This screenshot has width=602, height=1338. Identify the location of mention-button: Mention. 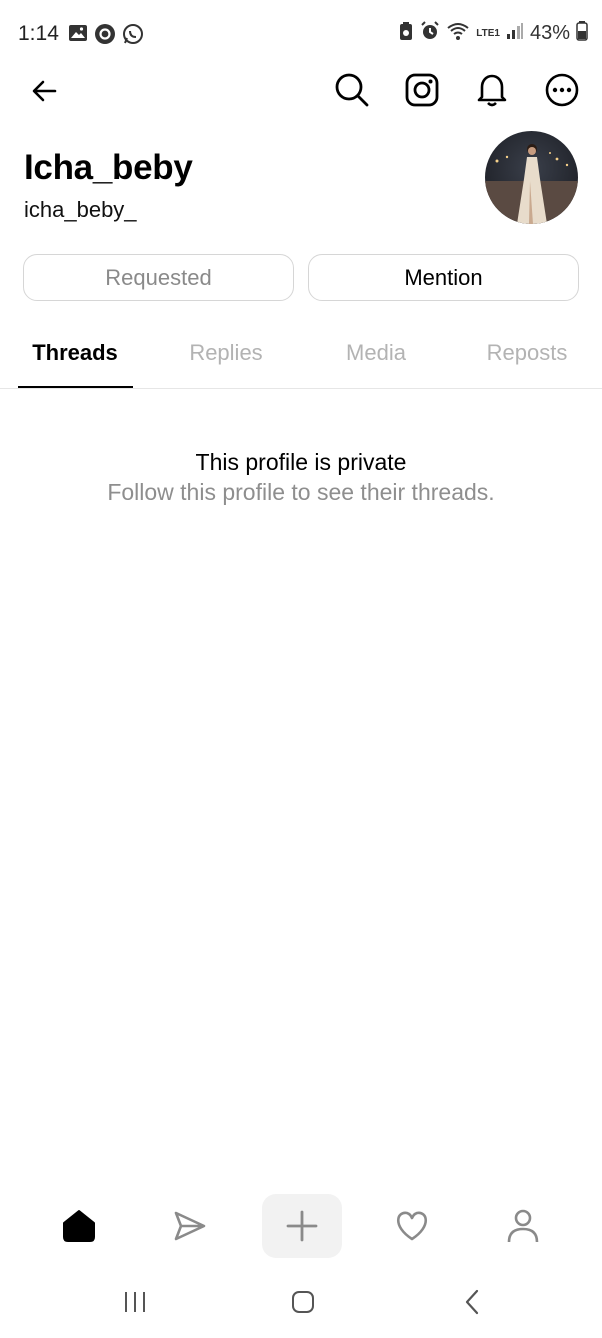
(443, 277).